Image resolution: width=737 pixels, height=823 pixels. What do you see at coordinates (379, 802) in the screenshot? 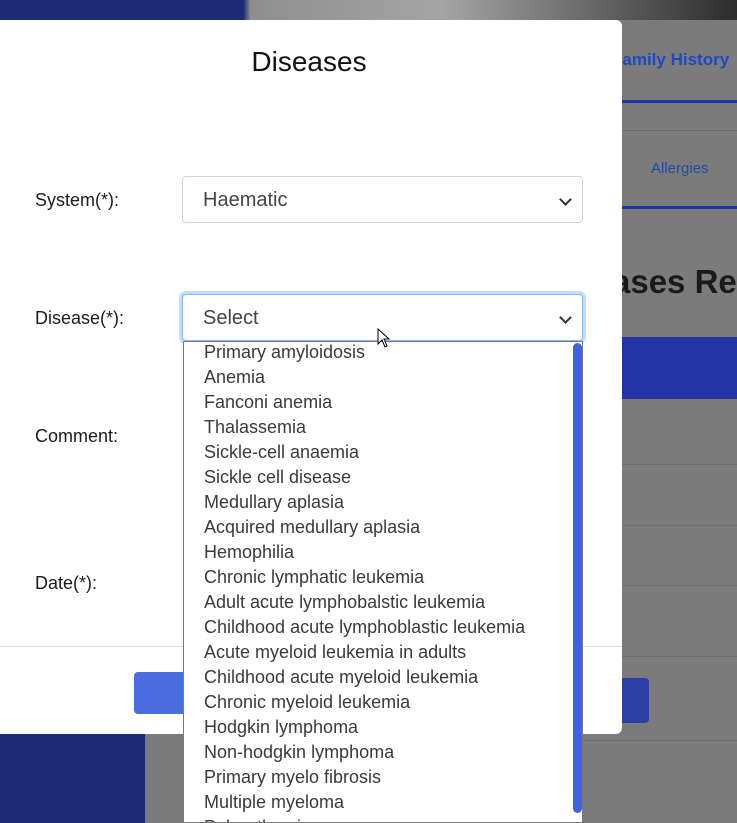
I see `dropdown-option: Multiple myeloma` at bounding box center [379, 802].